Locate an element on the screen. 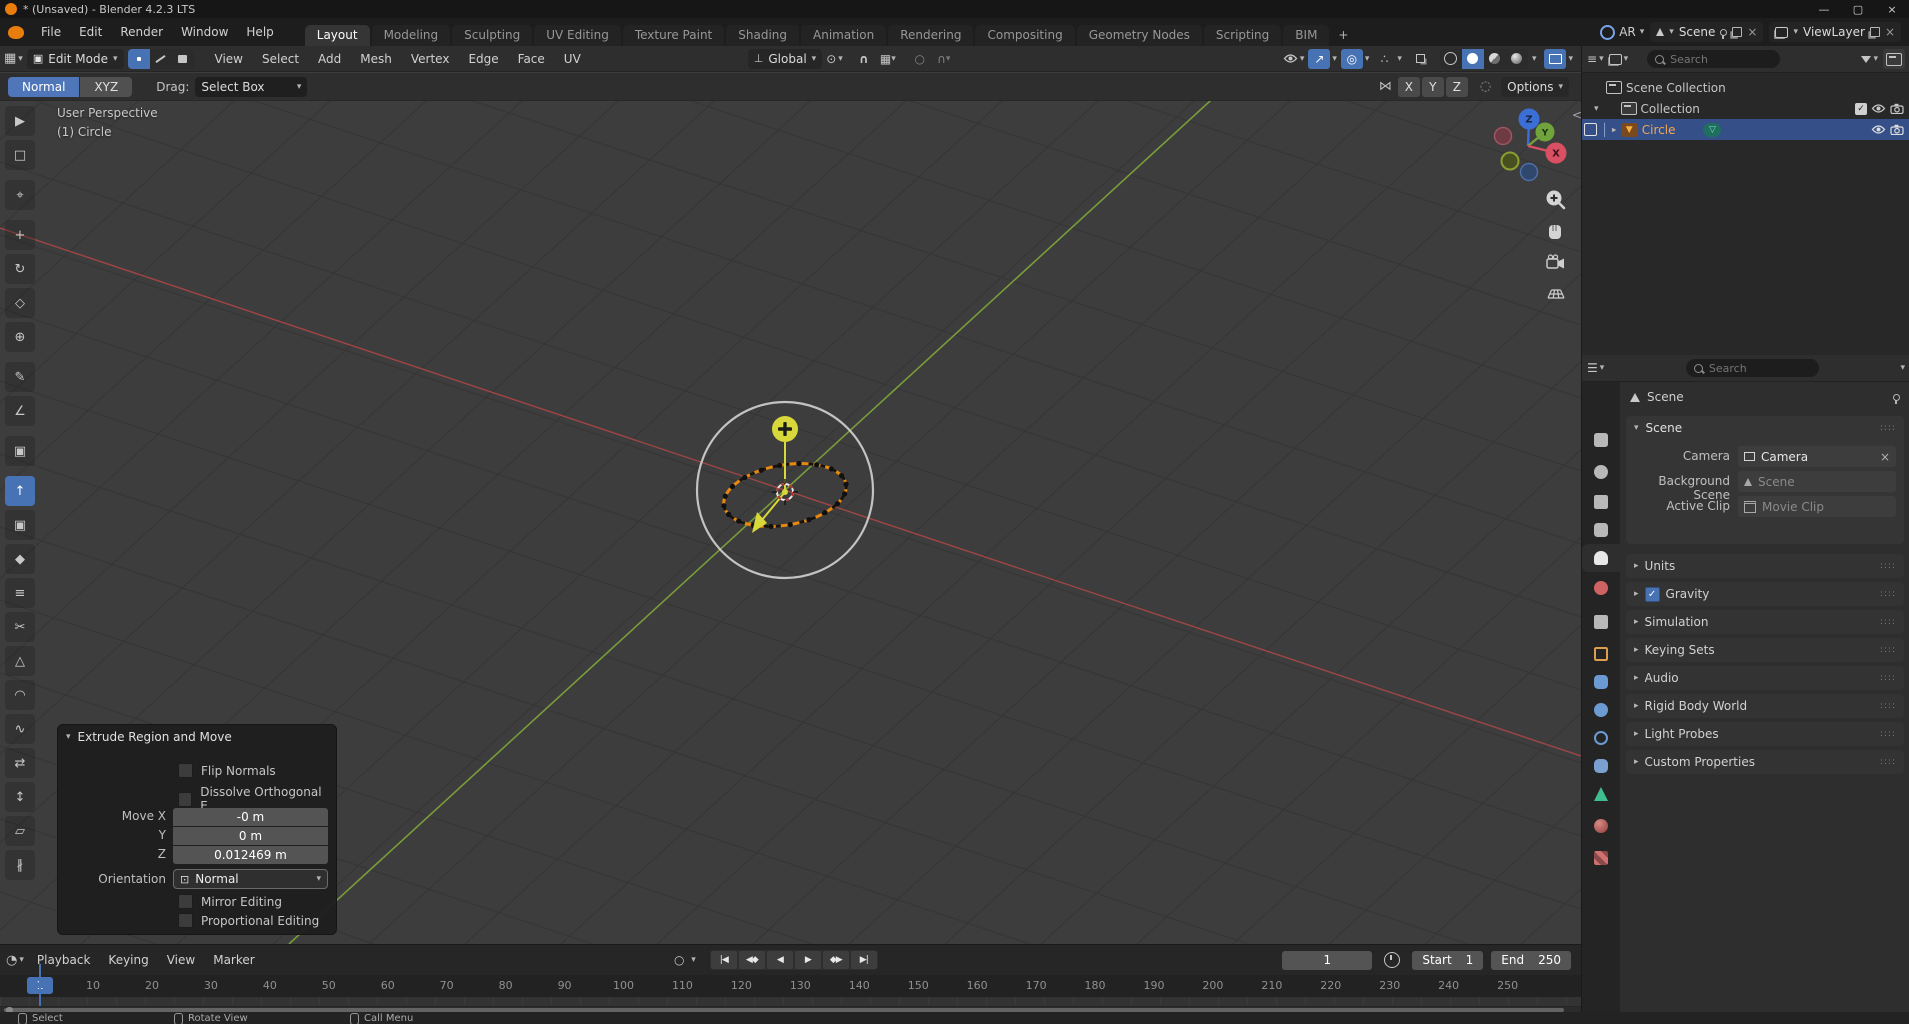  properties-tab-object is located at coordinates (1601, 654).